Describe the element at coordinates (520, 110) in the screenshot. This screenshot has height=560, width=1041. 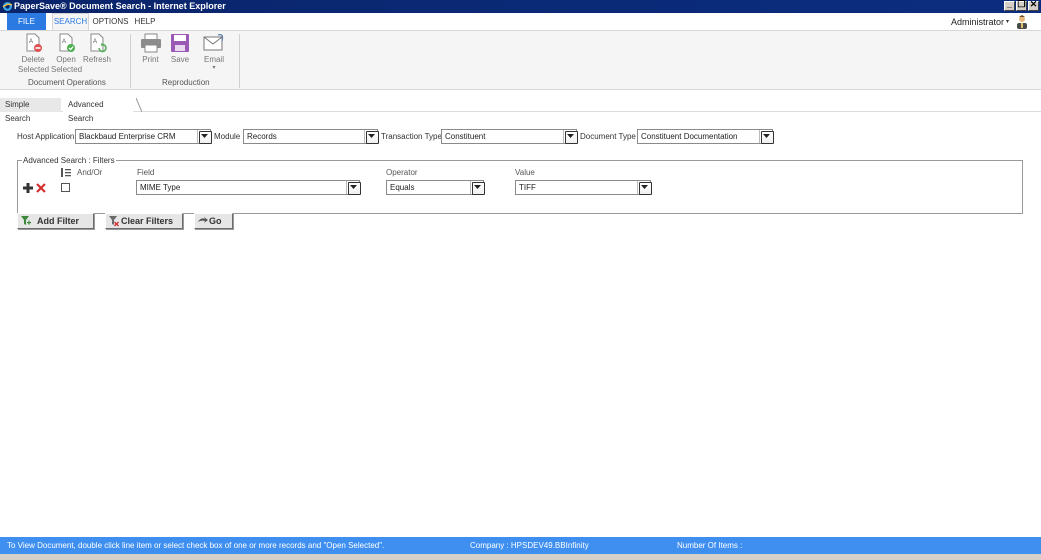
I see `search-mode-tabs: Simple Search Advanced Search` at that location.